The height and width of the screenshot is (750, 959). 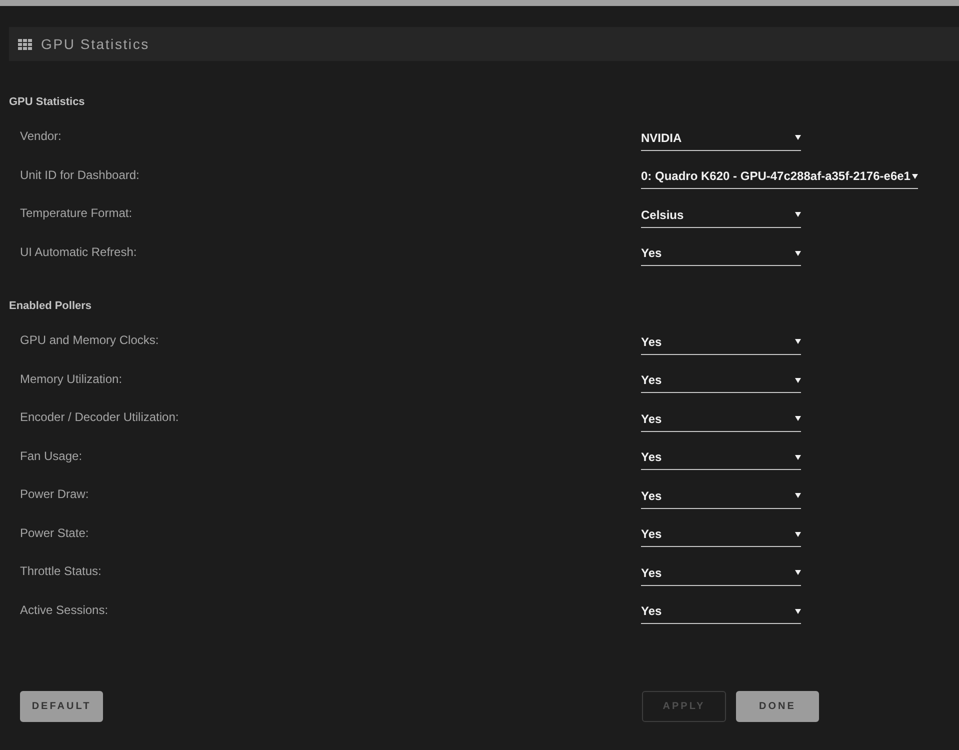 I want to click on setting-label: Unit ID for Dashboard:, so click(x=80, y=175).